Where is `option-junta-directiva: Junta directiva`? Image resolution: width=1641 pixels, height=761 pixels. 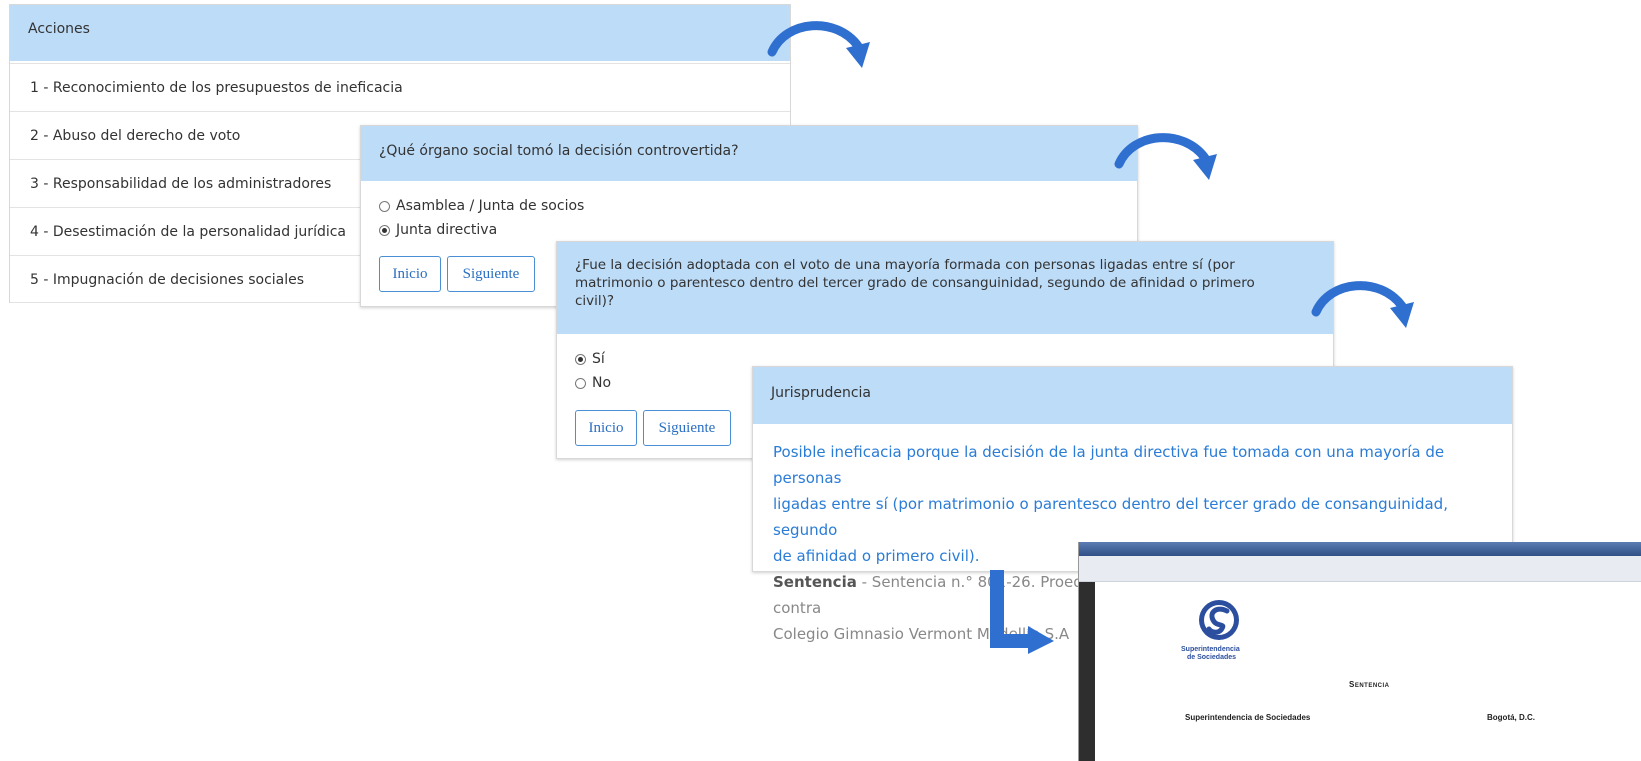
option-junta-directiva: Junta directiva is located at coordinates (481, 230).